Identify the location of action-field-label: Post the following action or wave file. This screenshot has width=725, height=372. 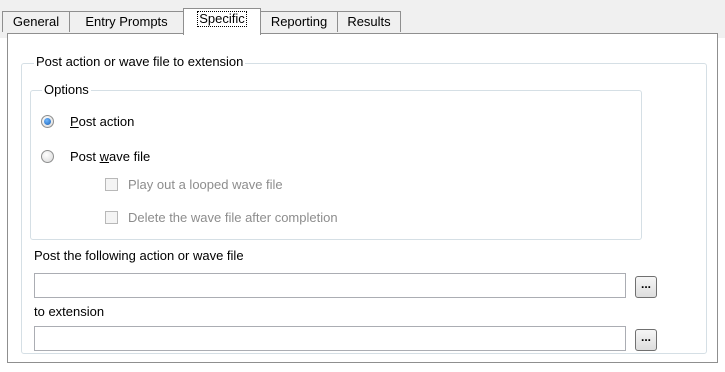
(139, 255).